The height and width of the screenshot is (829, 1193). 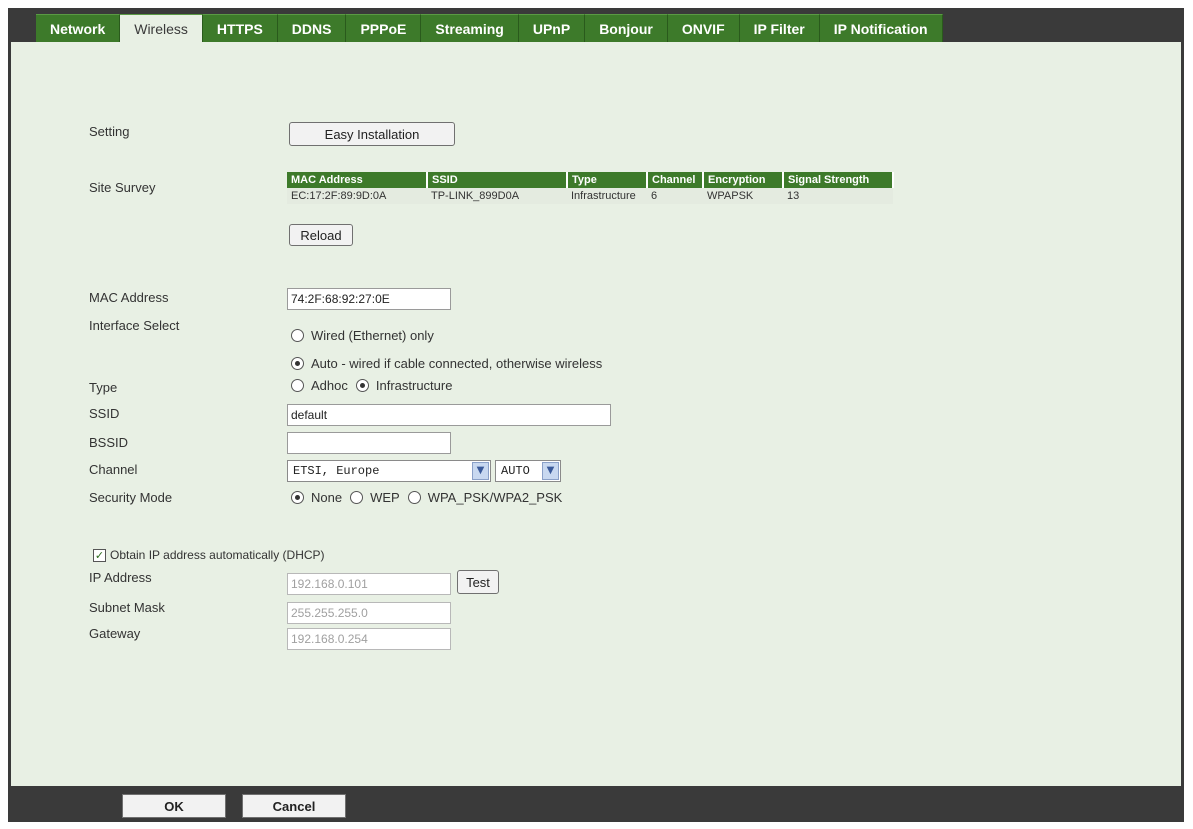 I want to click on interface-option-wired-ethernet-only: Wired (Ethernet) only, so click(x=362, y=335).